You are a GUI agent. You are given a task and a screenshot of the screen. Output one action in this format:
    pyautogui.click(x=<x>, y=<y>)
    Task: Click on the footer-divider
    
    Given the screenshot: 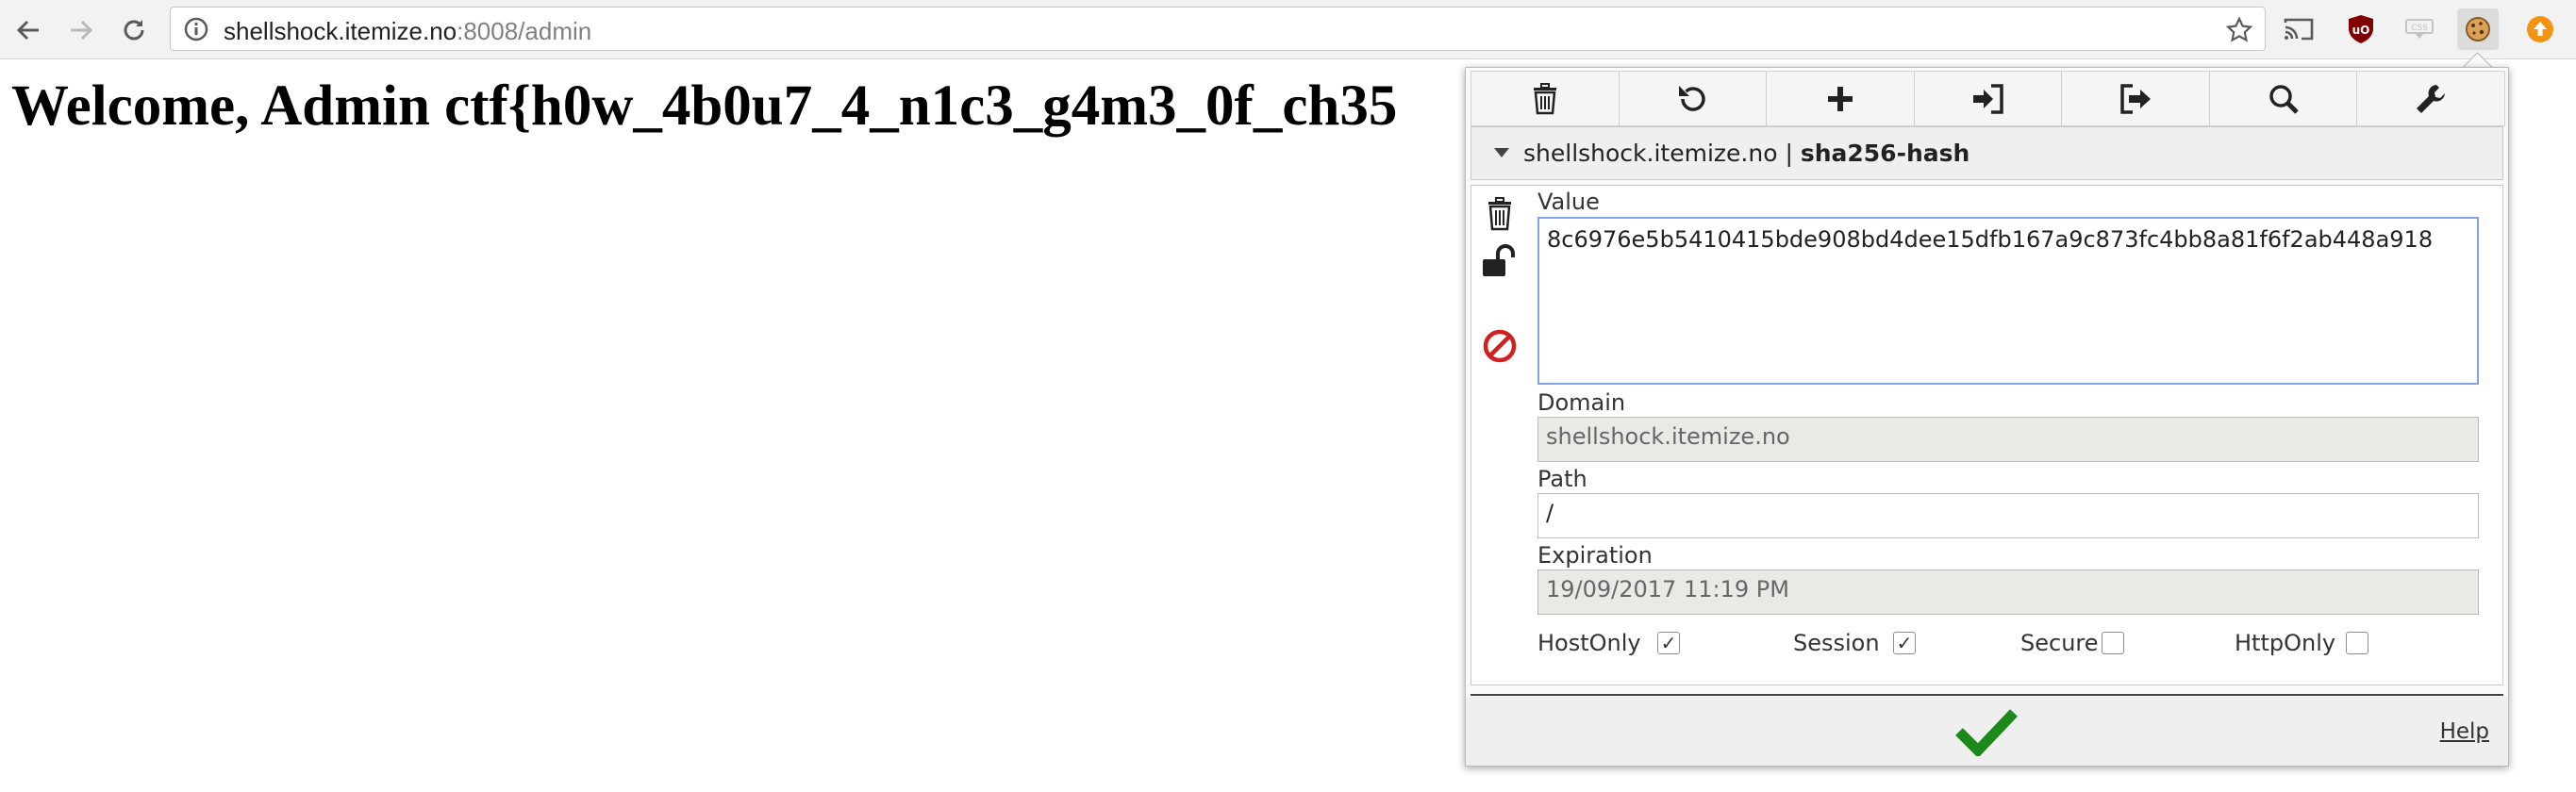 What is the action you would take?
    pyautogui.click(x=1987, y=695)
    